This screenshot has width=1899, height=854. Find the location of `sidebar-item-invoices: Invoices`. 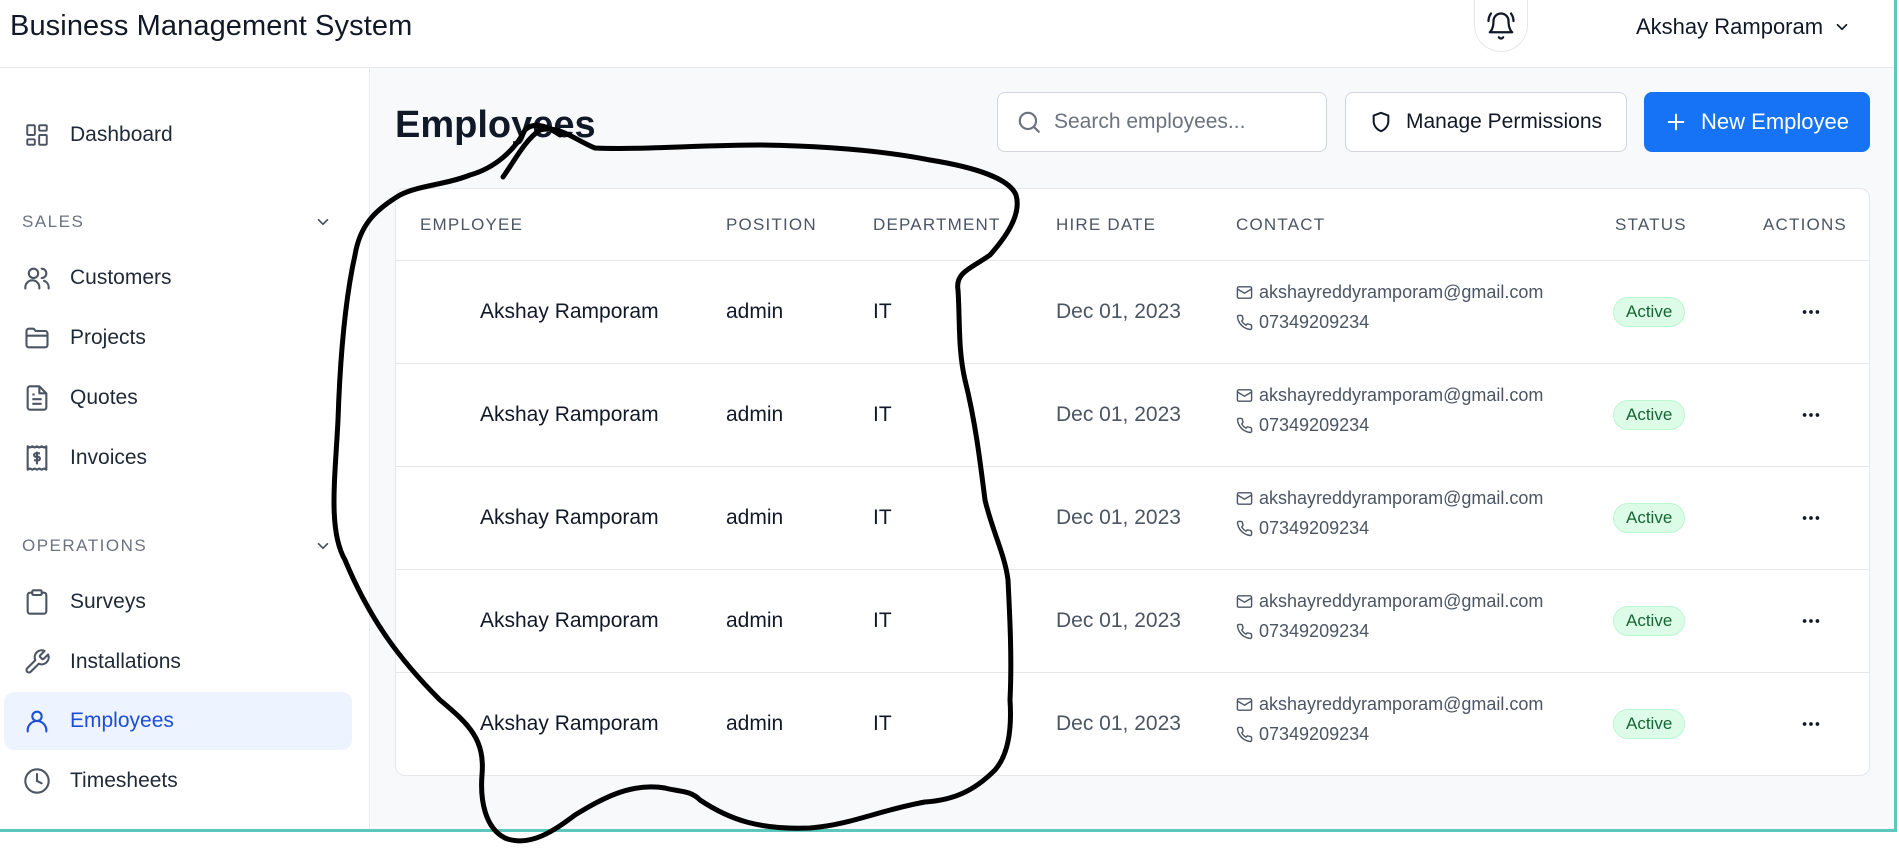

sidebar-item-invoices: Invoices is located at coordinates (178, 458).